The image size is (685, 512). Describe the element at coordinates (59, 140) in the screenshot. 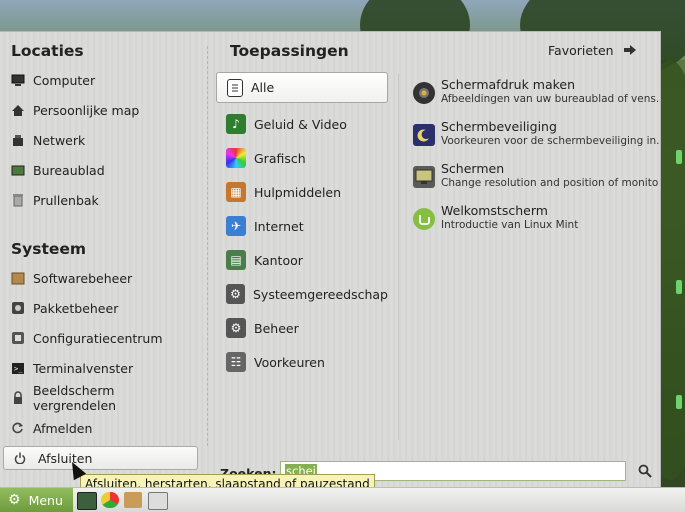

I see `place-label: Netwerk` at that location.